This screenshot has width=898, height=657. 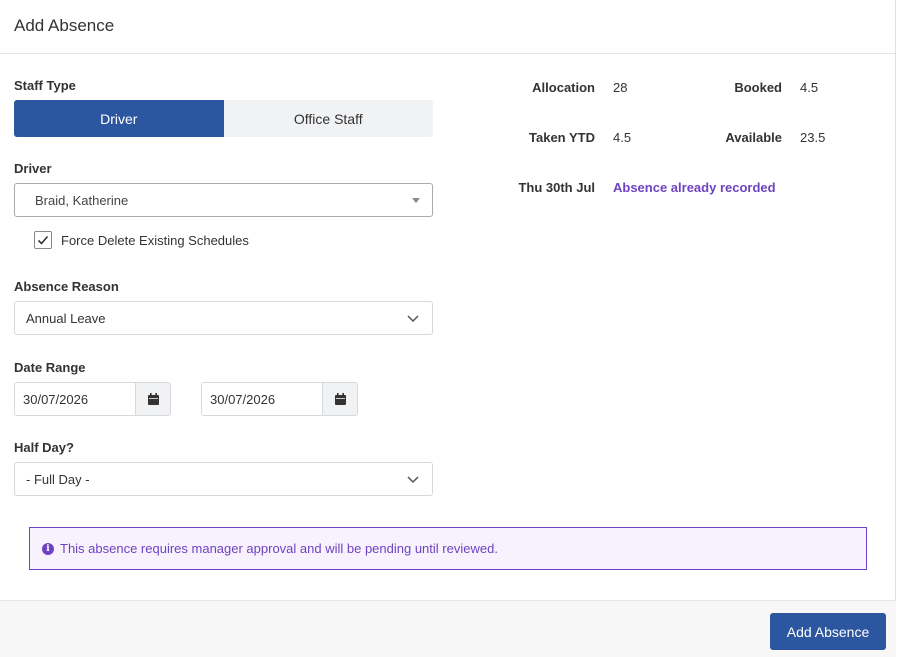 I want to click on driver-label: Driver, so click(x=33, y=168).